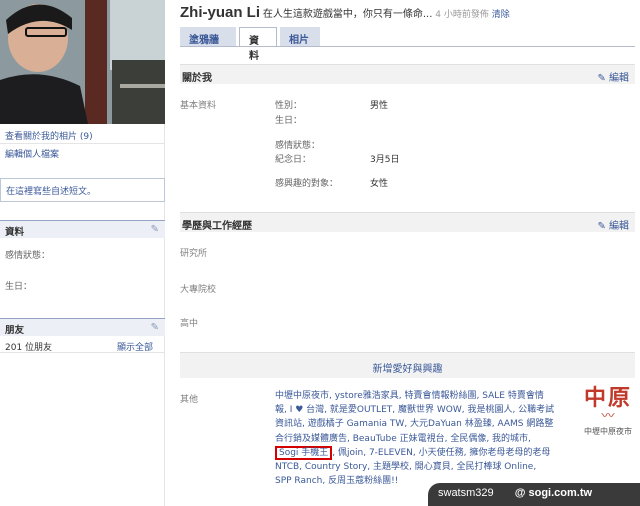  I want to click on watermark: swatsm329 @ sogi.com.tw, so click(534, 494).